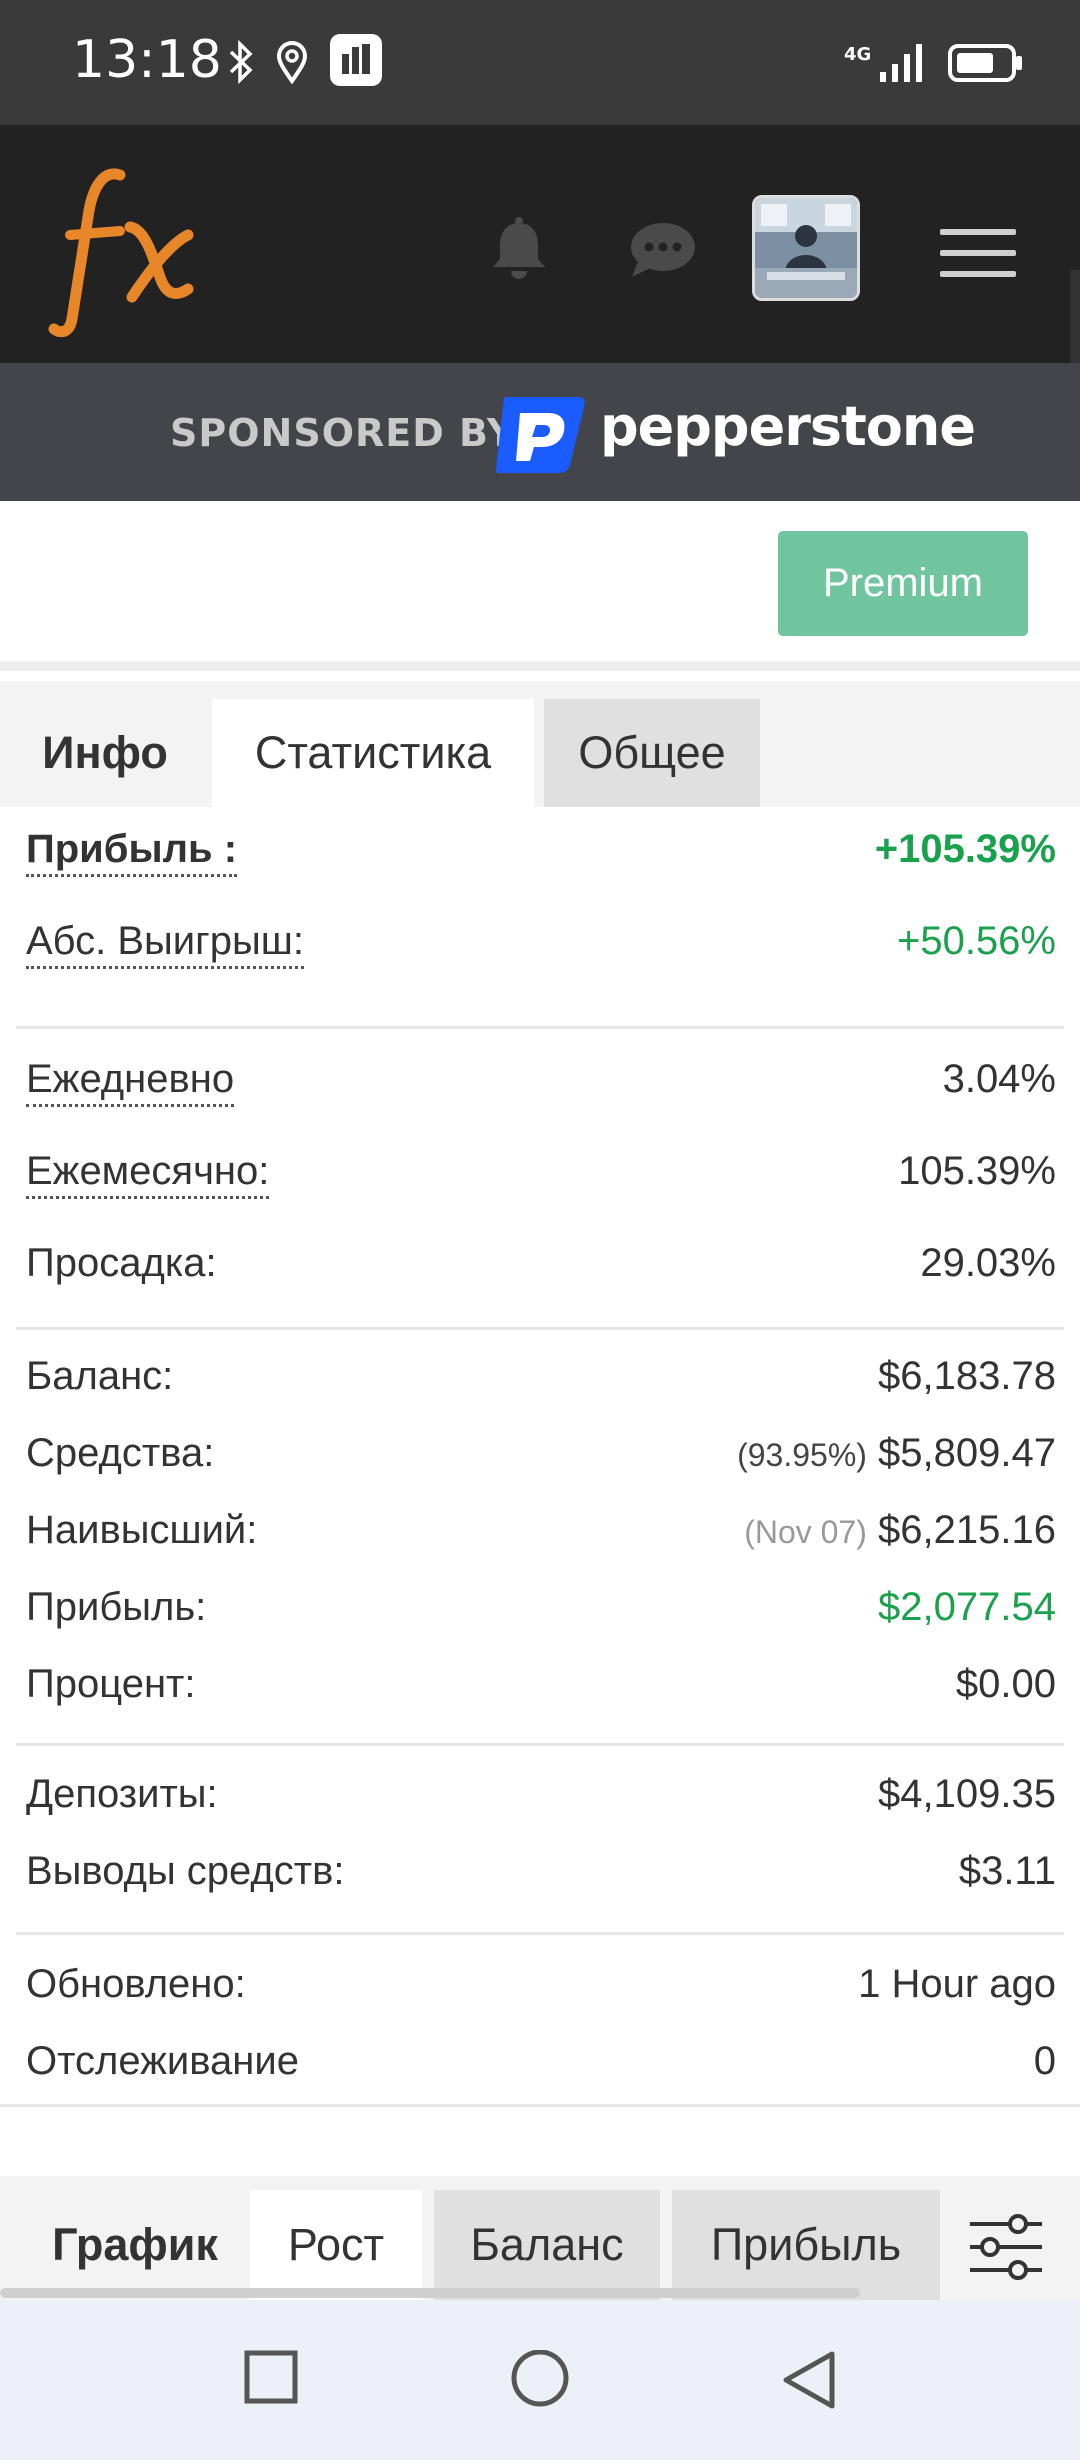 The width and height of the screenshot is (1080, 2460). What do you see at coordinates (105, 753) in the screenshot?
I see `tab-info: Инфо` at bounding box center [105, 753].